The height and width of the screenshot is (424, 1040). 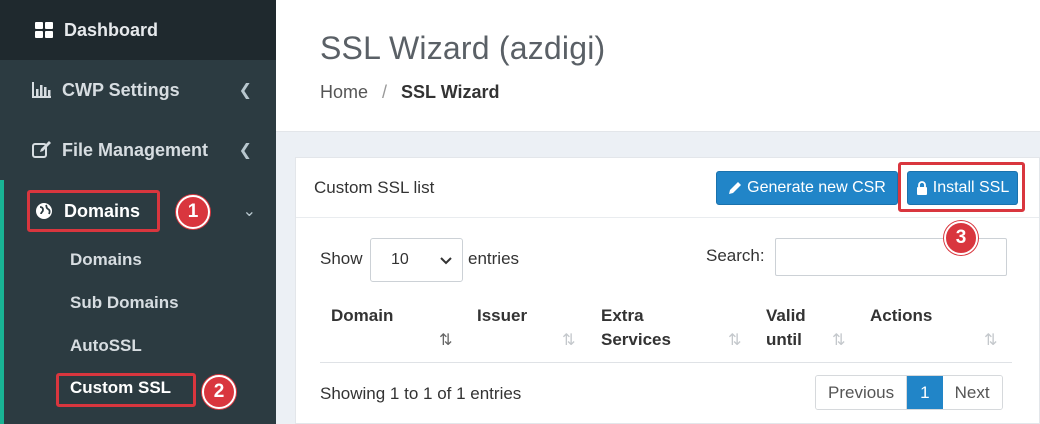 I want to click on sidebar-item-label: CWP Settings, so click(x=121, y=89).